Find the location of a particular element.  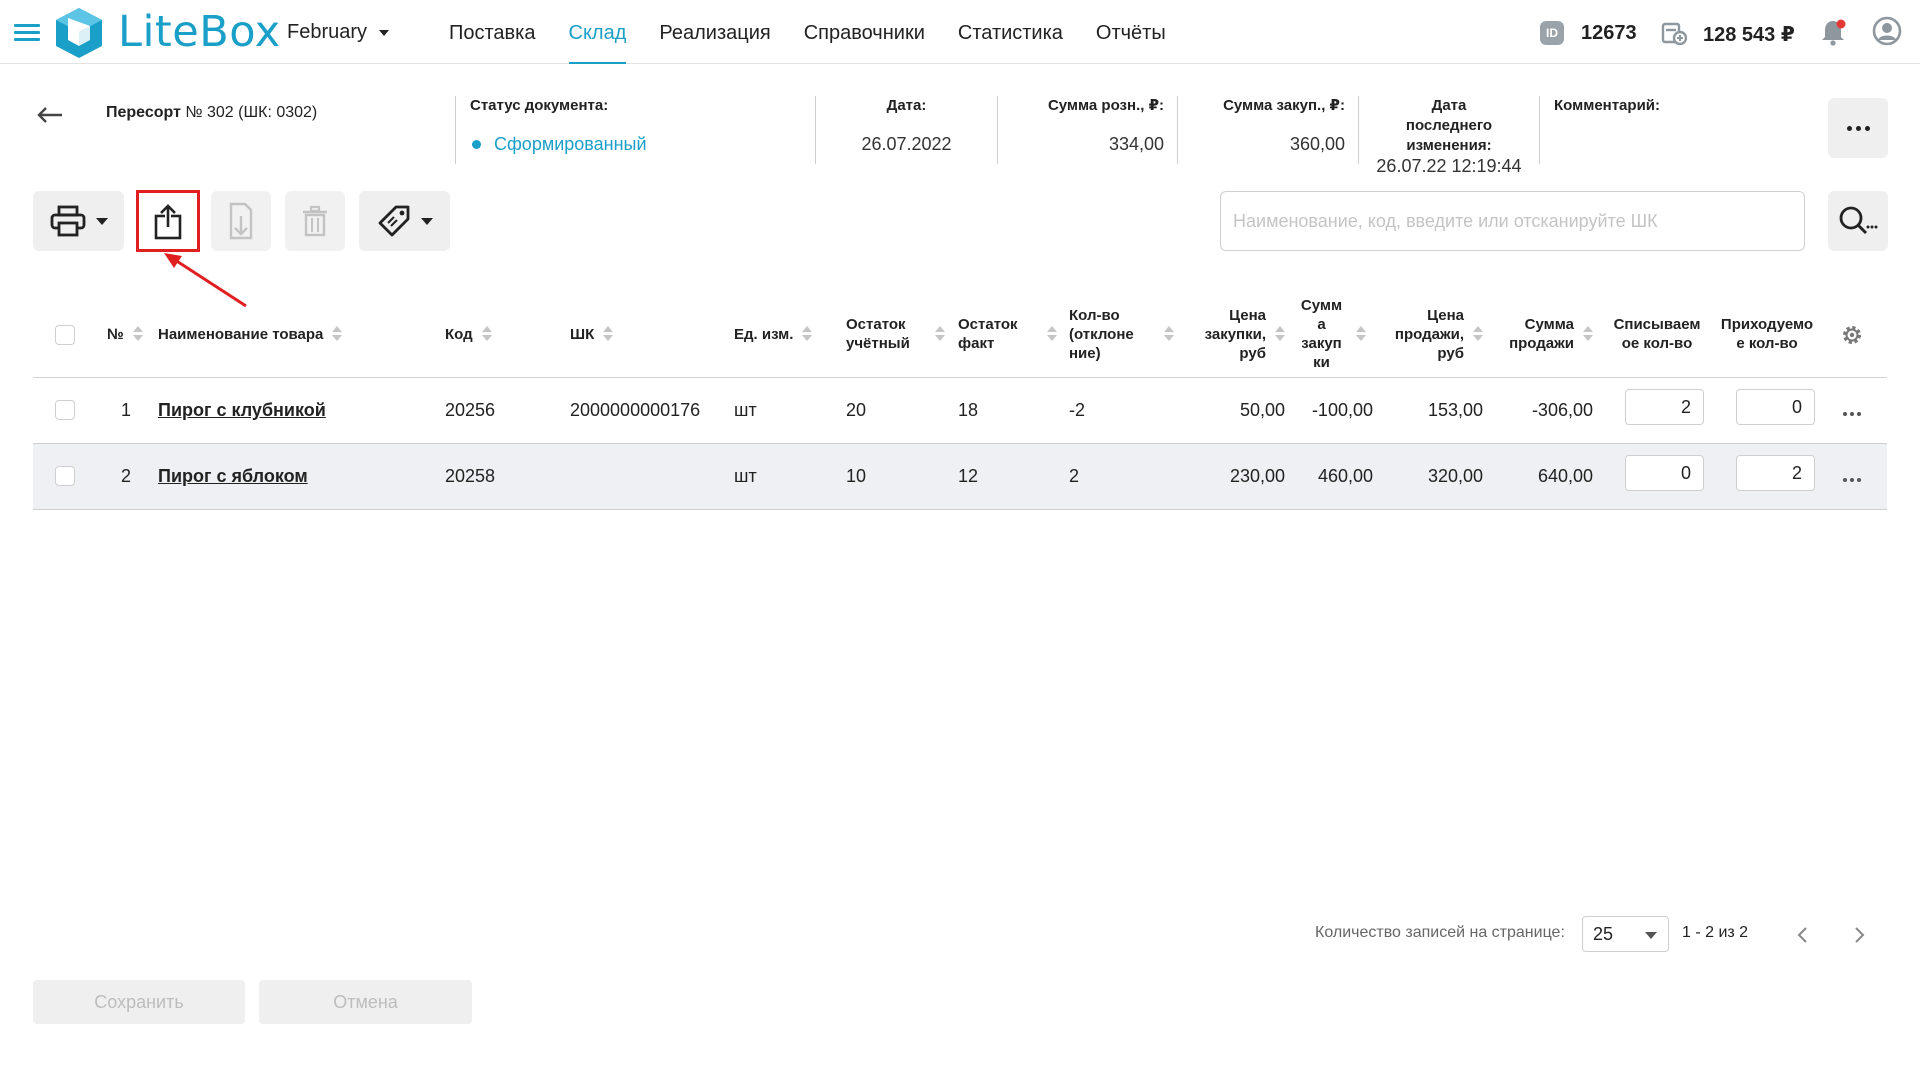

nav-item-spravochniki: Справочники is located at coordinates (864, 32).